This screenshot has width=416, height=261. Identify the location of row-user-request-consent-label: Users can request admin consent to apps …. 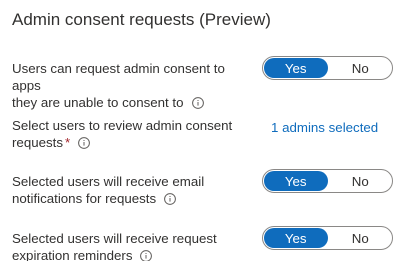
(132, 85).